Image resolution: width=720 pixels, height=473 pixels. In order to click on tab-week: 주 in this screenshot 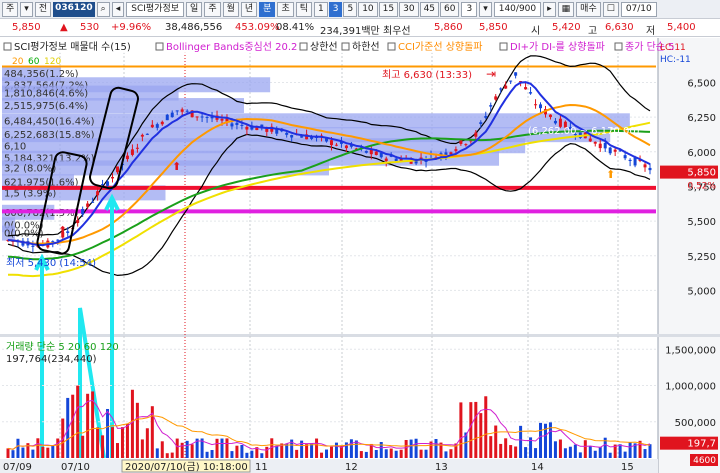, I will do `click(212, 9)`.